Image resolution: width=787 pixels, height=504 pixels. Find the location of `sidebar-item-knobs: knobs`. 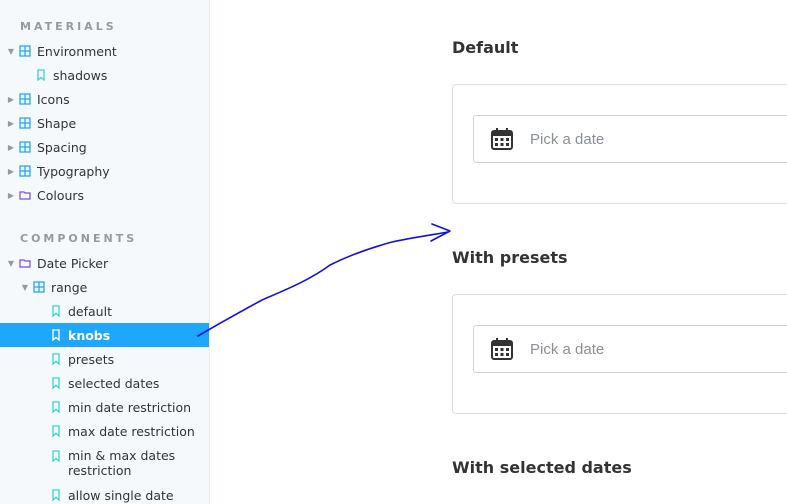

sidebar-item-knobs: knobs is located at coordinates (104, 335).